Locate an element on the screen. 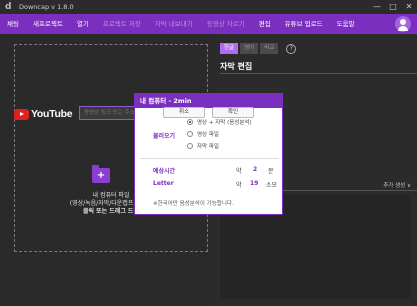 This screenshot has height=306, width=417. option-label: 자막 파일 is located at coordinates (208, 147).